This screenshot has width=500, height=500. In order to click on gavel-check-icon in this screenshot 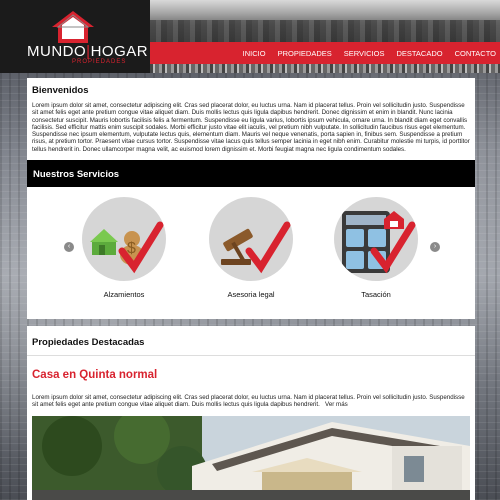, I will do `click(251, 239)`.